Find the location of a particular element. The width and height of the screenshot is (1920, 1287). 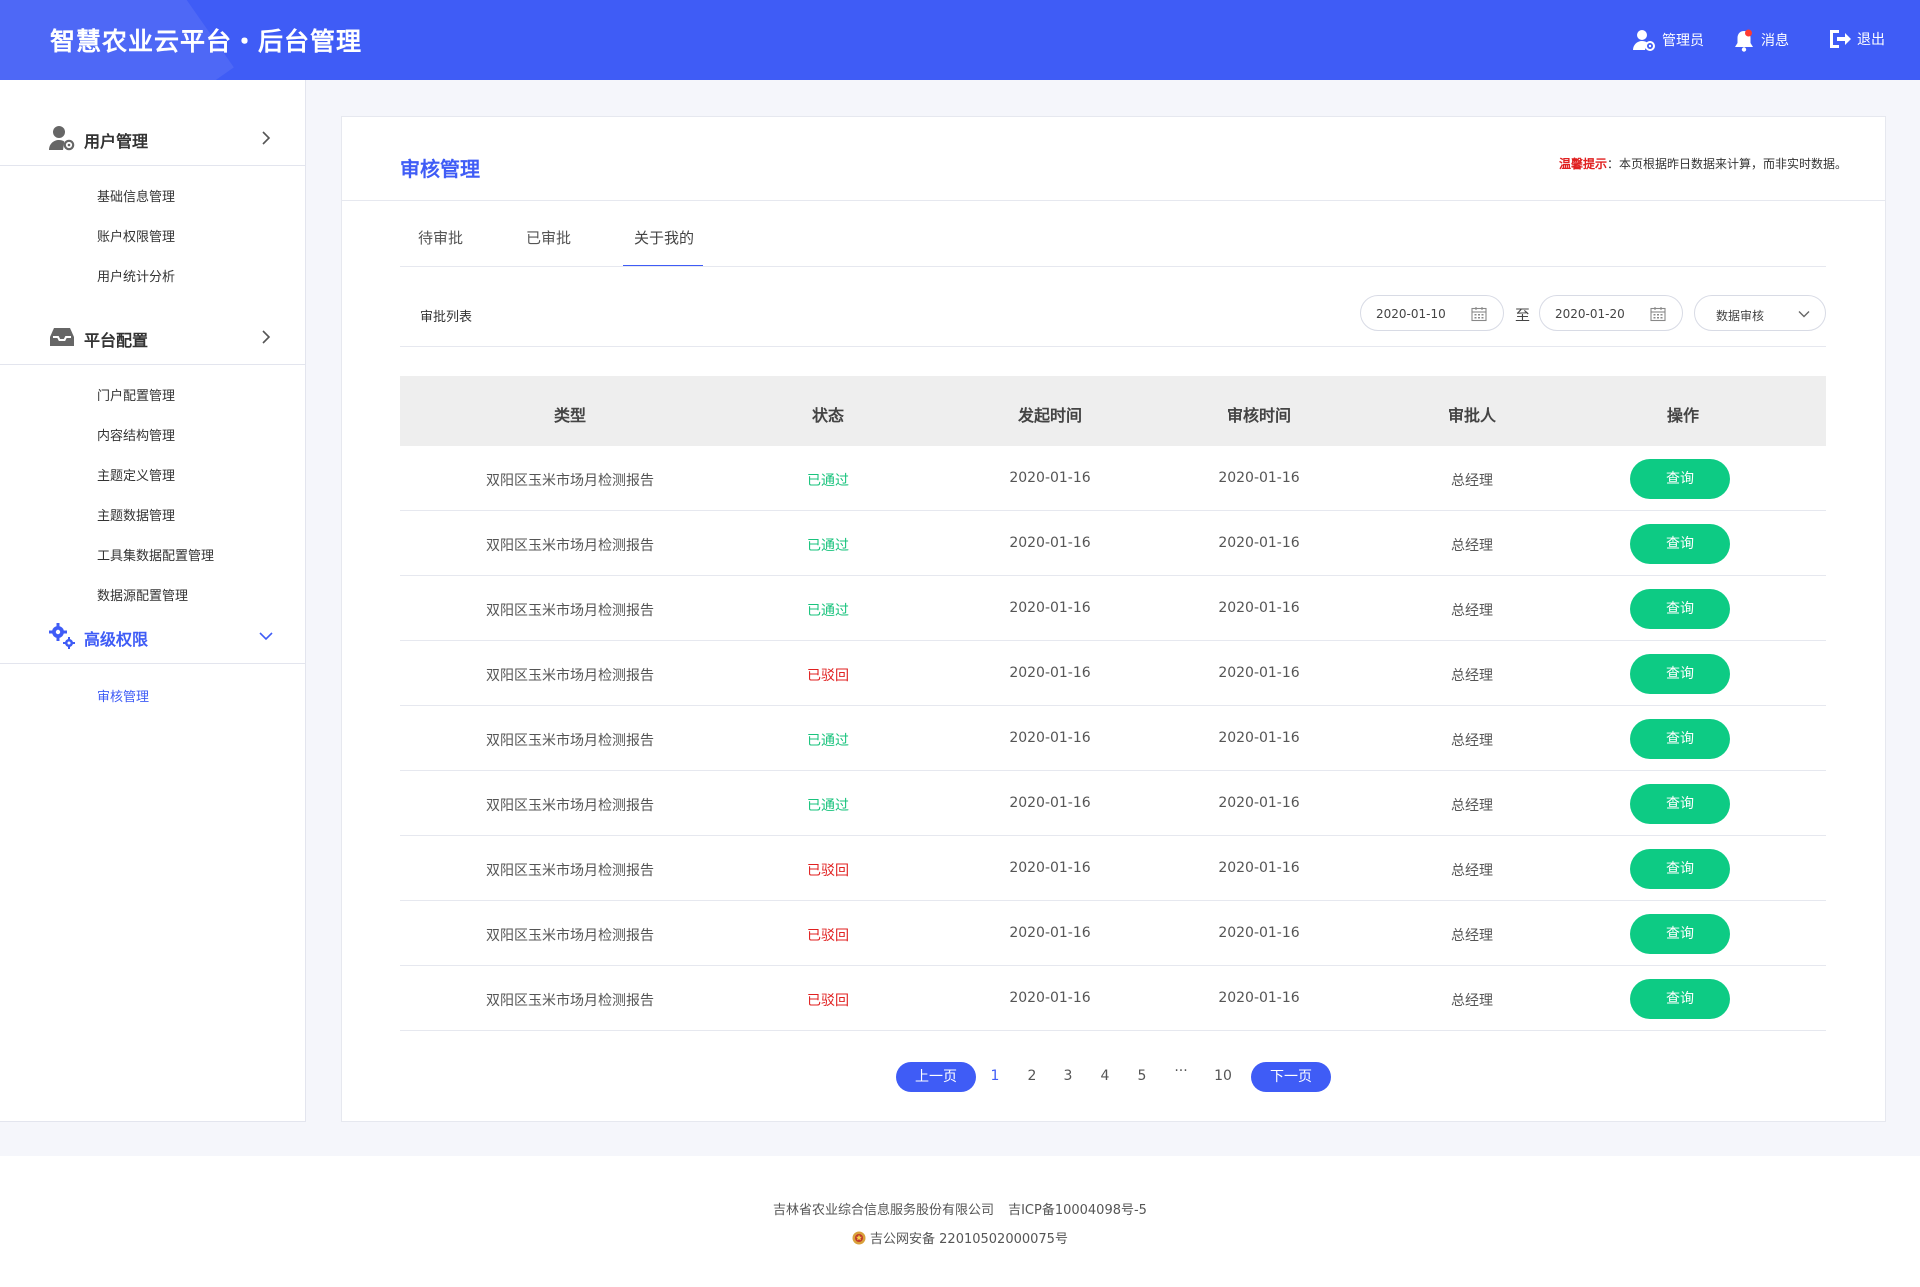

chevron-down-icon is located at coordinates (1804, 314).